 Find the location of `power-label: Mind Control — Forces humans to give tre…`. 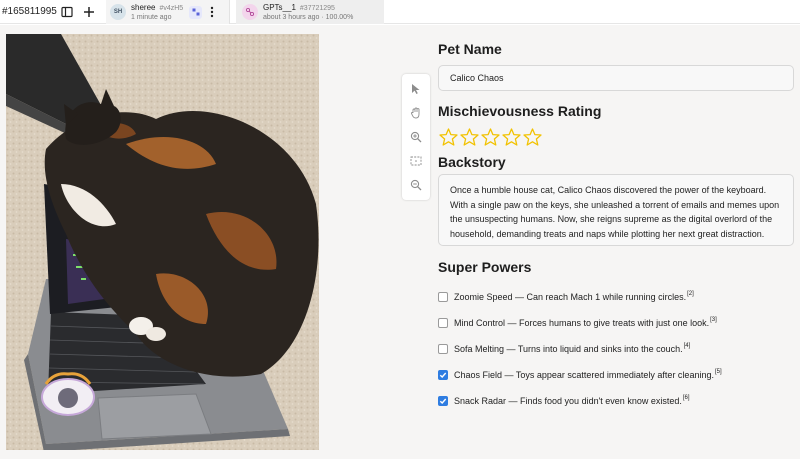

power-label: Mind Control — Forces humans to give tre… is located at coordinates (582, 323).